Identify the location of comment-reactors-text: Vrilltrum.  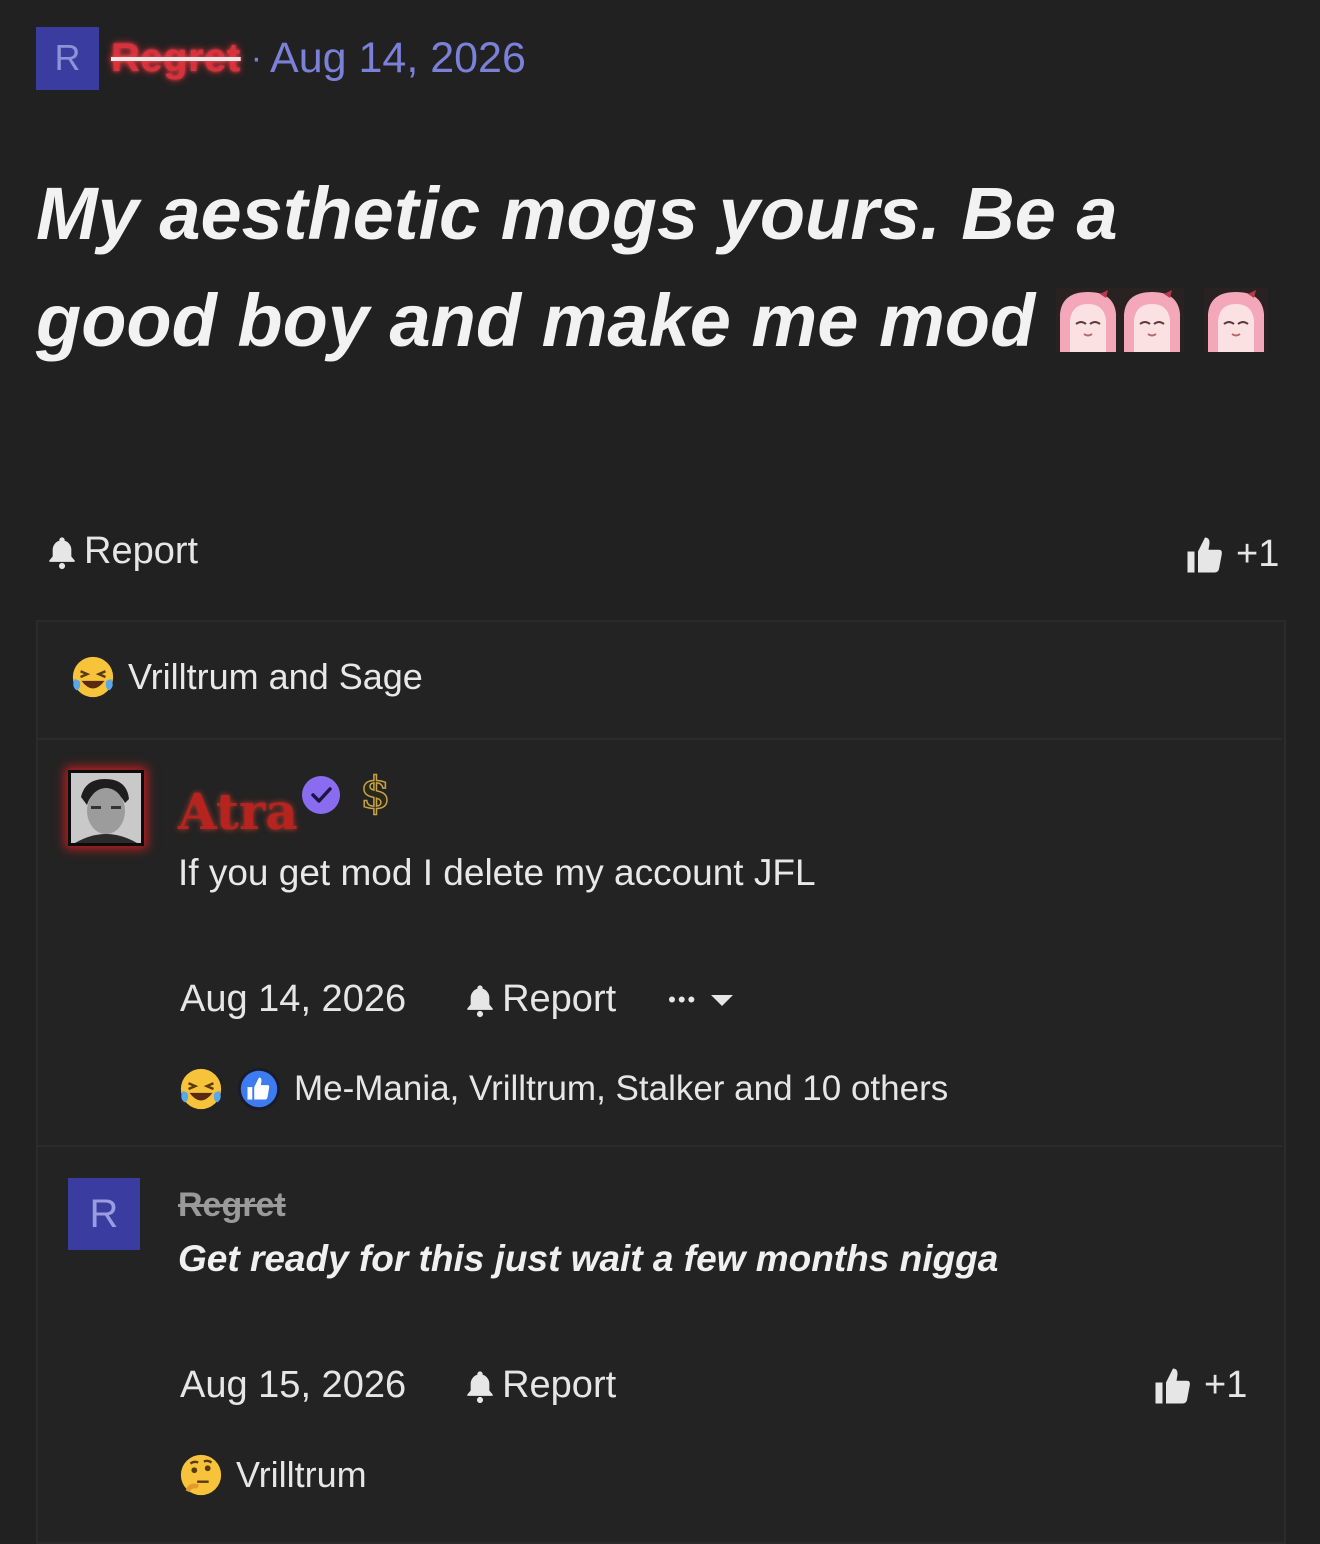
(301, 1474).